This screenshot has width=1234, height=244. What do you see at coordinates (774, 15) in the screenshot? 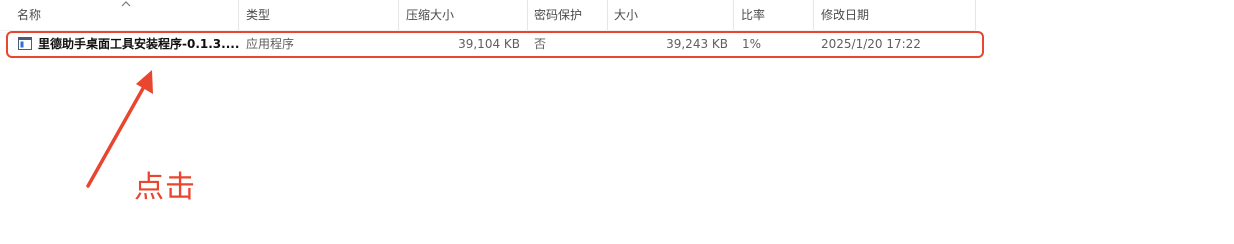
I see `column-header-ratio: 比率` at bounding box center [774, 15].